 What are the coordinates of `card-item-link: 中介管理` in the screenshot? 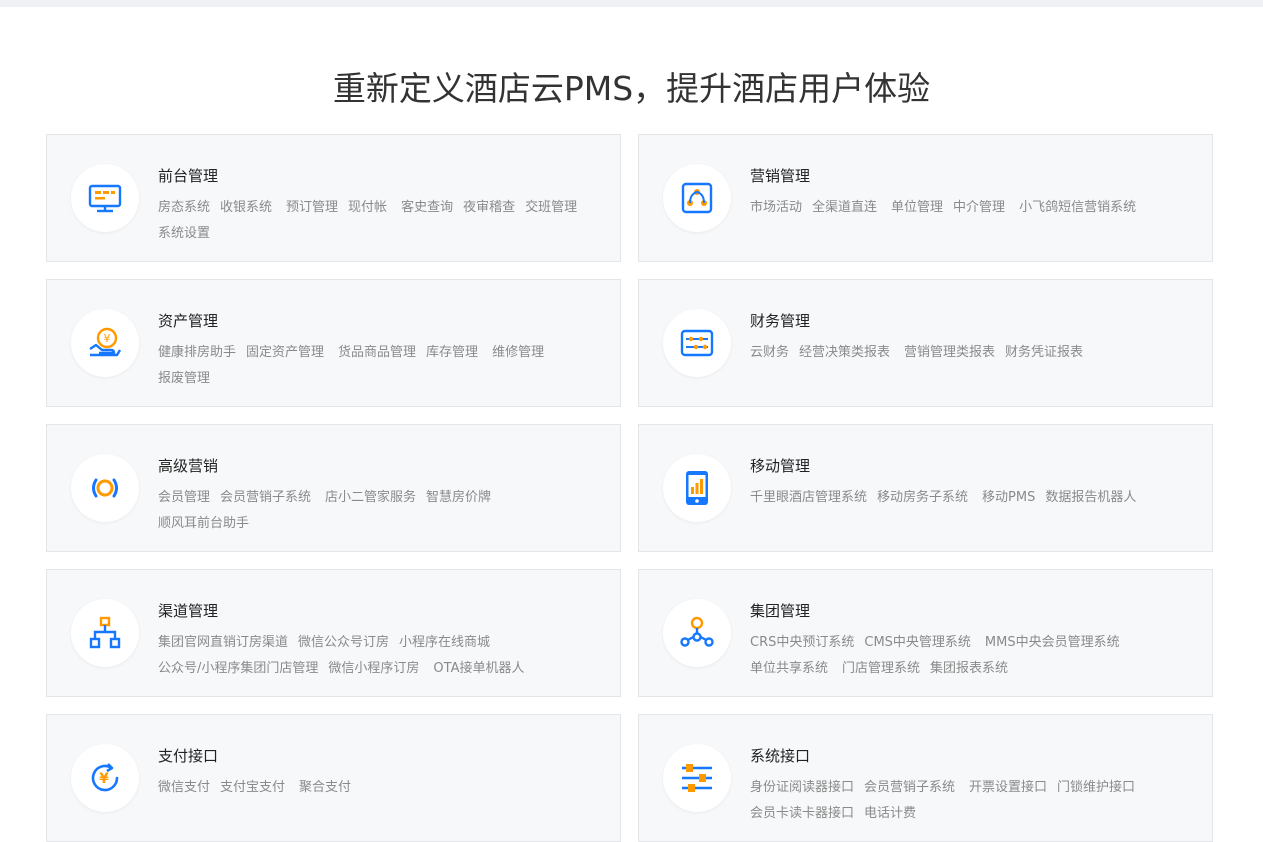 It's located at (979, 208).